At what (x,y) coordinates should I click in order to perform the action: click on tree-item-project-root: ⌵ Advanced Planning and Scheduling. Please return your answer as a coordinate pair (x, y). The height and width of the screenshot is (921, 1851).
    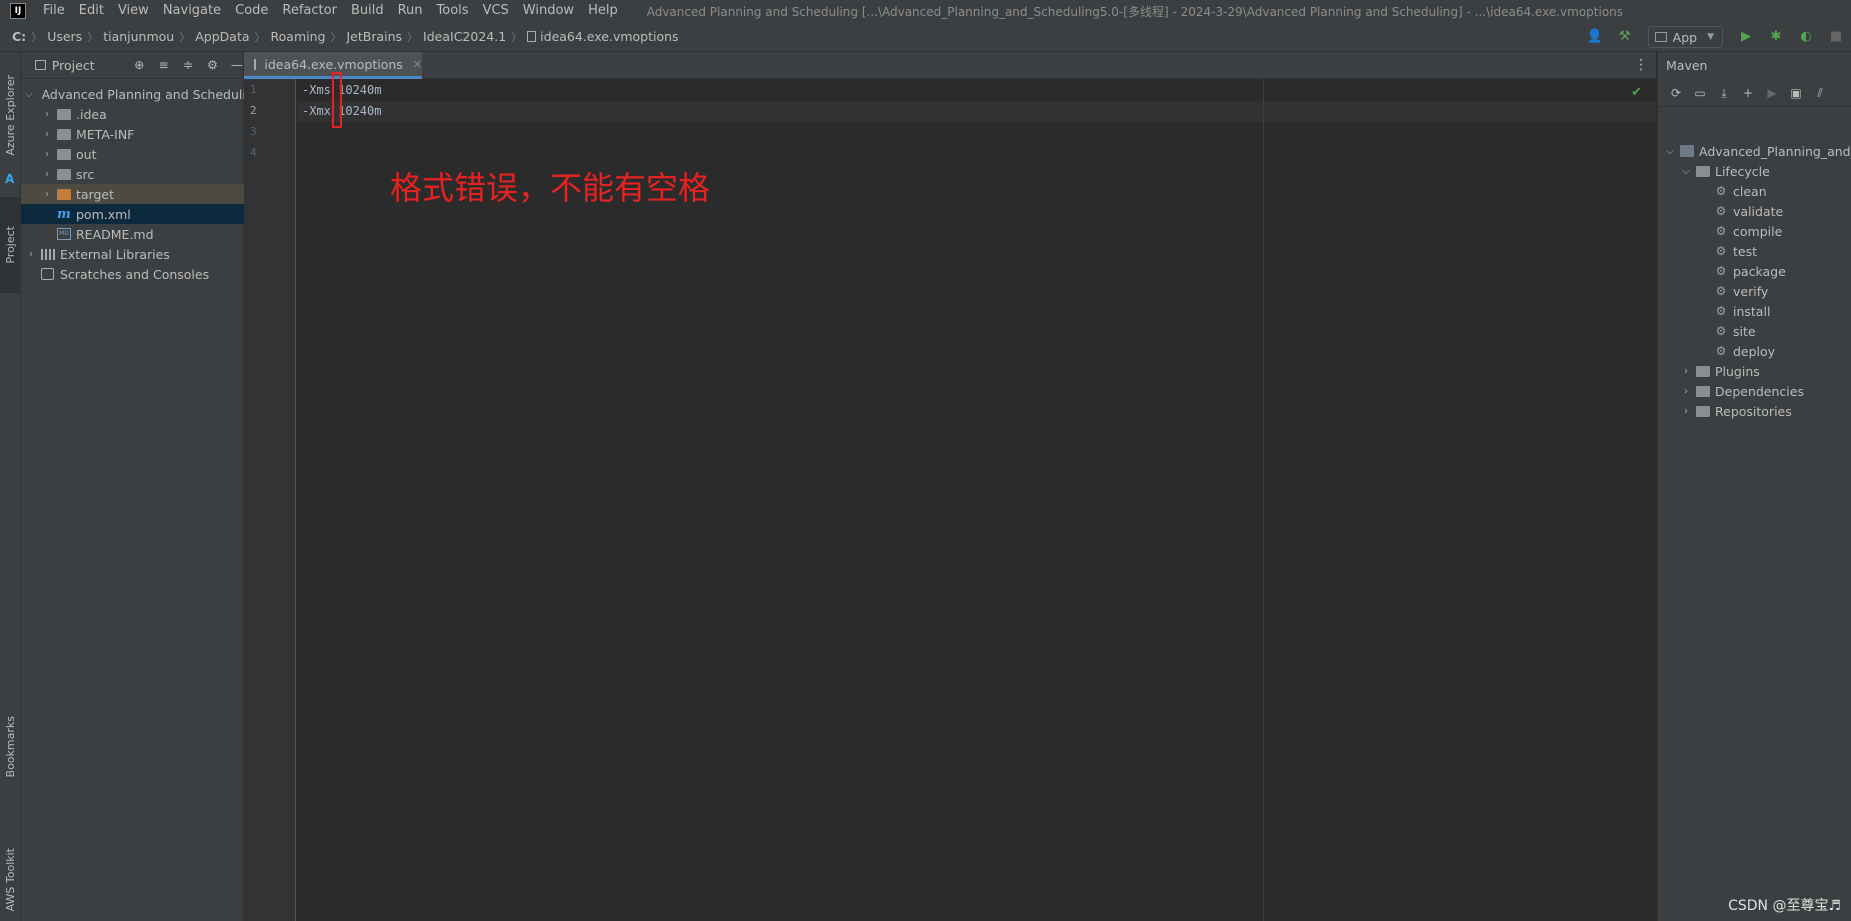
    Looking at the image, I should click on (132, 94).